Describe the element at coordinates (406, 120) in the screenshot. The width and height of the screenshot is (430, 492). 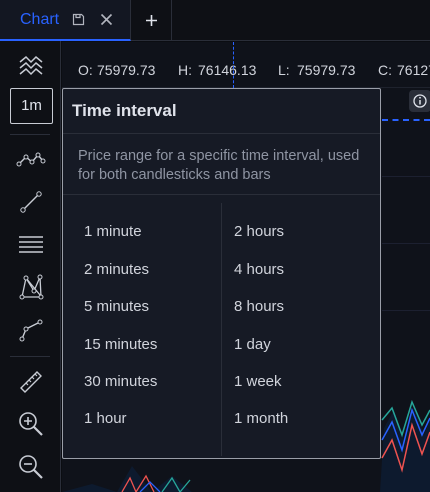
I see `current-price-line` at that location.